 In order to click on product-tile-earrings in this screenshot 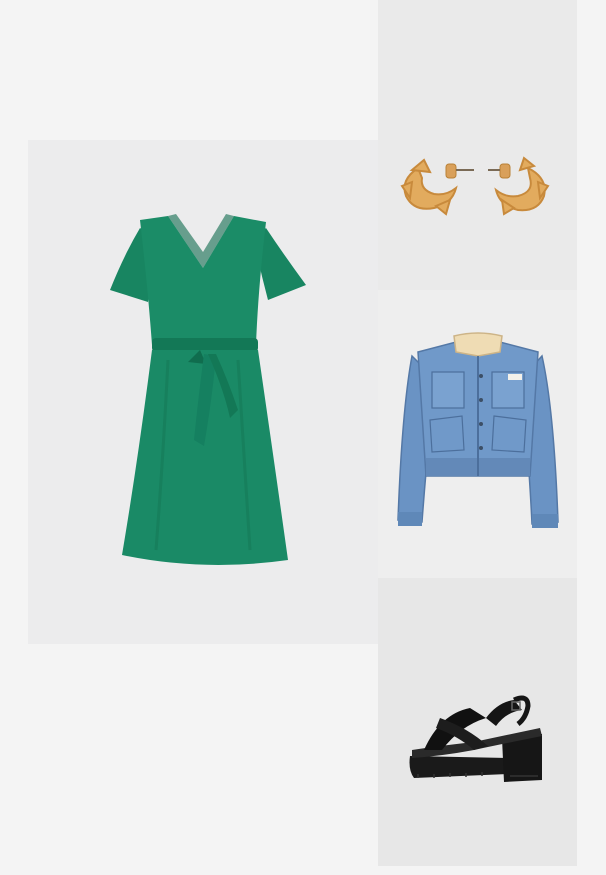, I will do `click(477, 145)`.